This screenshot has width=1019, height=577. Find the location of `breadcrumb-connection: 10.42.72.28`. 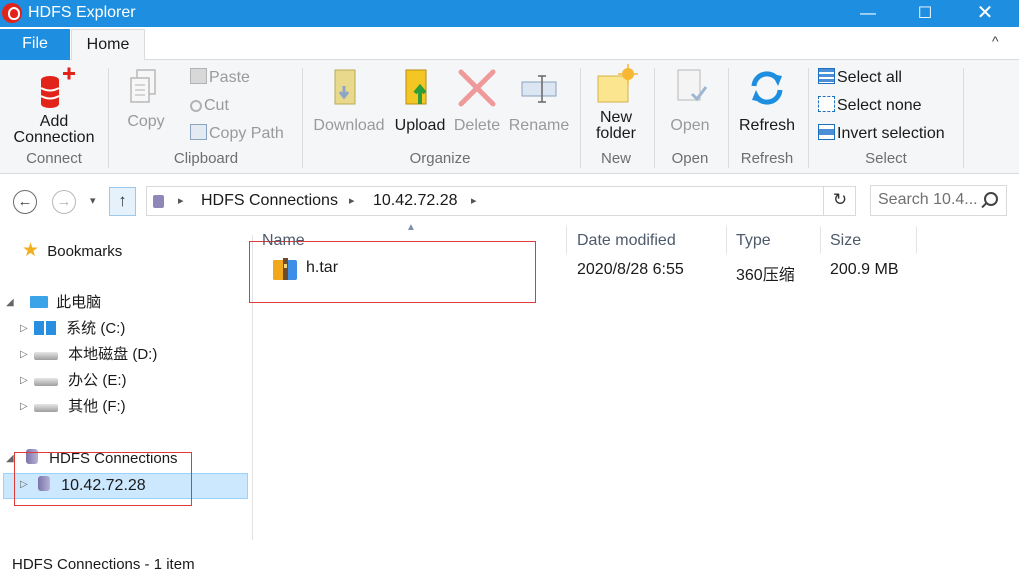

breadcrumb-connection: 10.42.72.28 is located at coordinates (415, 201).